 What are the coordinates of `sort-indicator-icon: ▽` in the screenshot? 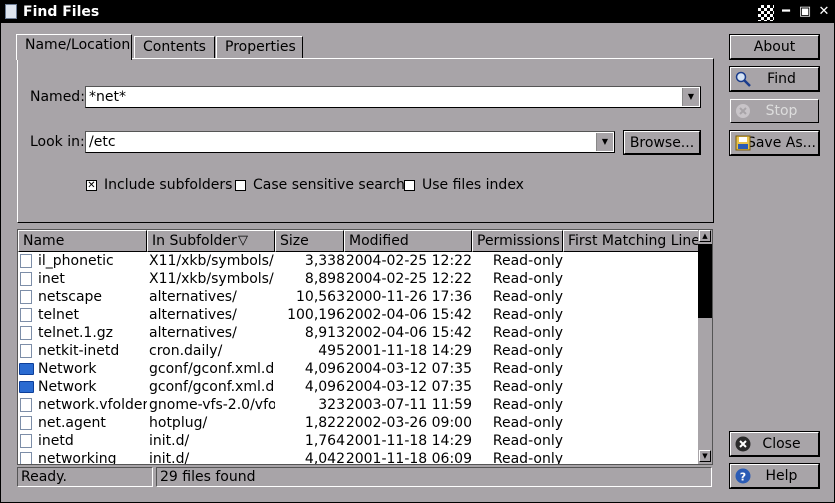 It's located at (243, 240).